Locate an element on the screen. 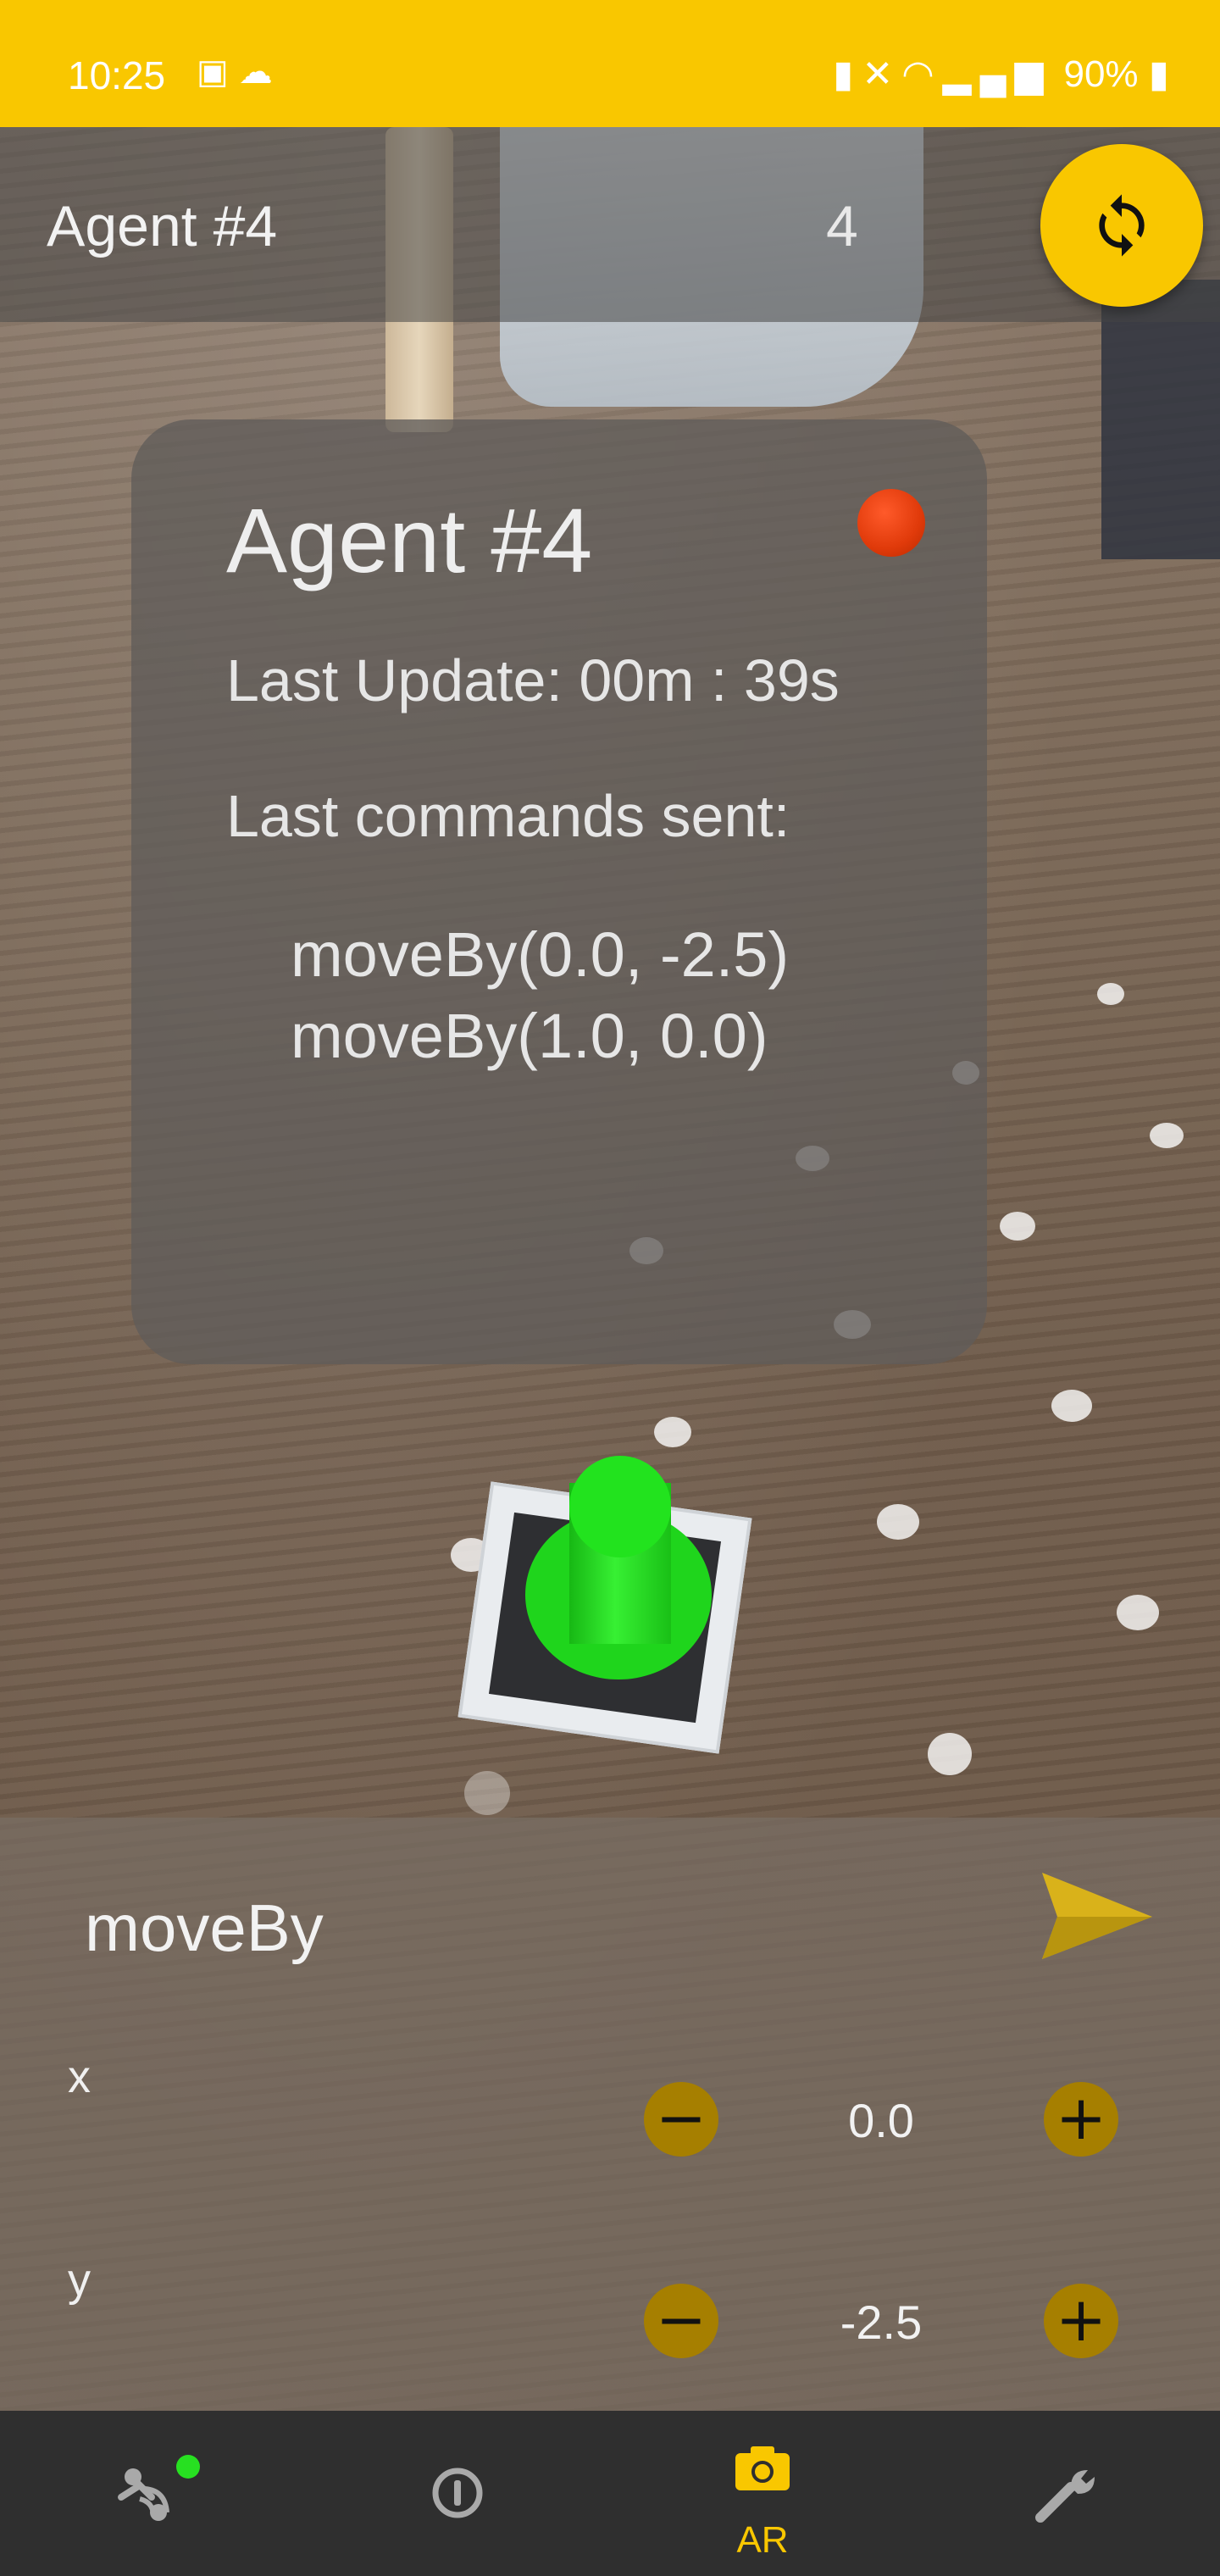 This screenshot has width=1220, height=2576. nav-item-settings is located at coordinates (1067, 2493).